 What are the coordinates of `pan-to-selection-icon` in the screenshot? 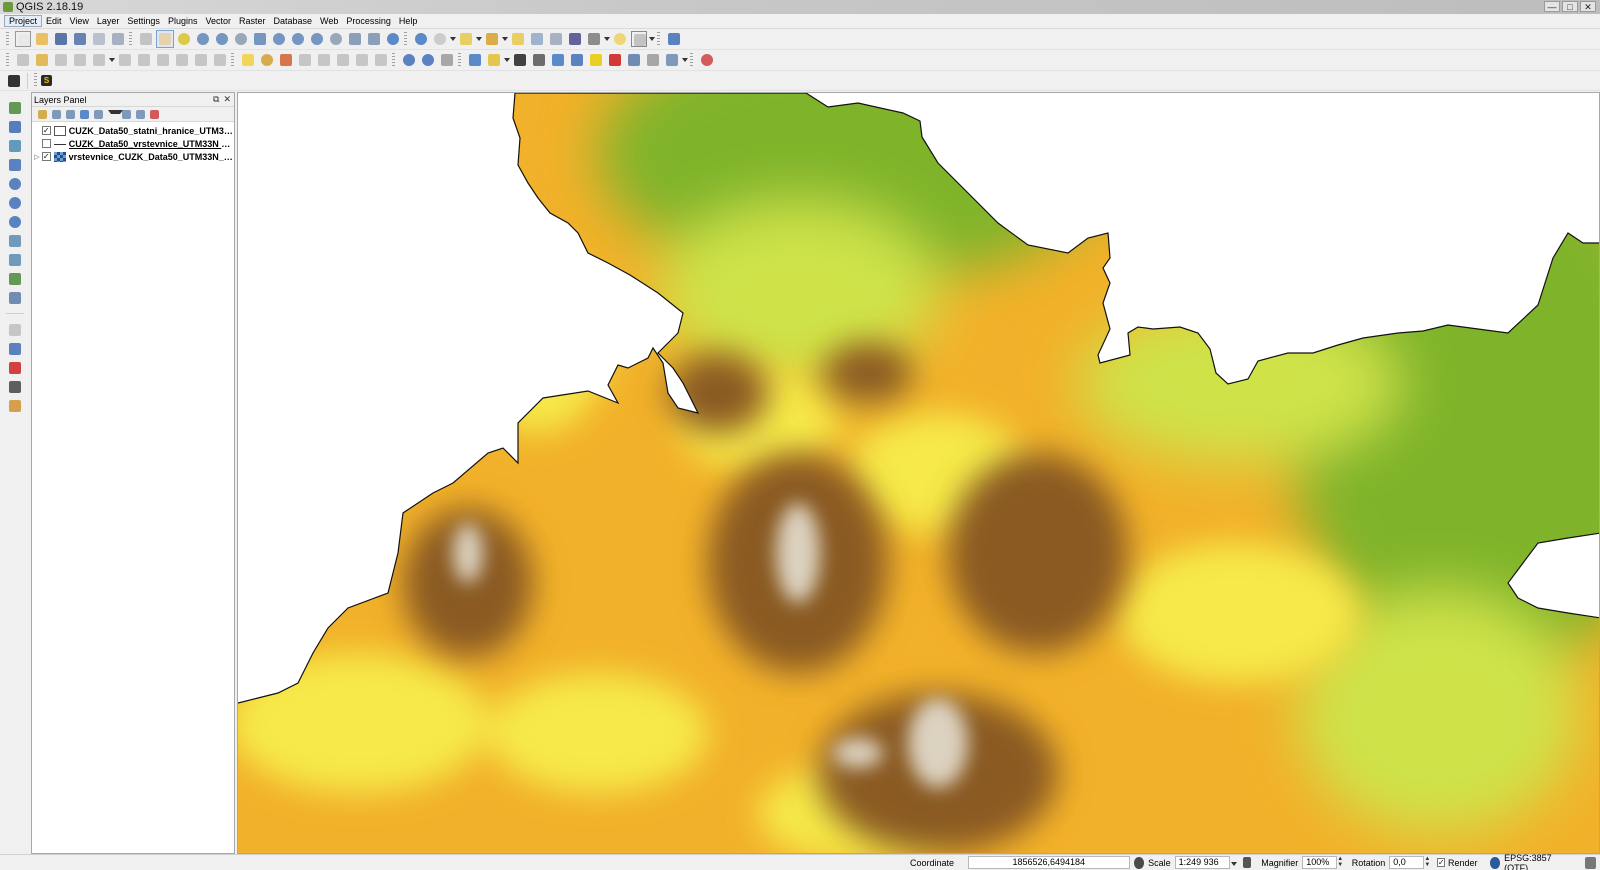 It's located at (184, 39).